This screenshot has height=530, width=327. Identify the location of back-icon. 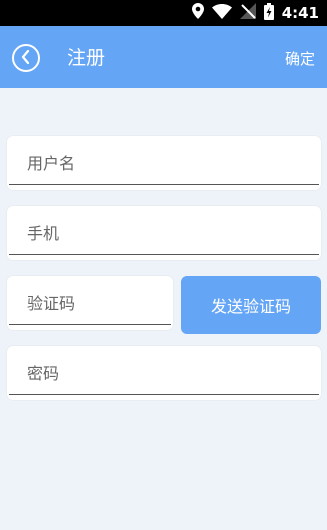
(26, 58).